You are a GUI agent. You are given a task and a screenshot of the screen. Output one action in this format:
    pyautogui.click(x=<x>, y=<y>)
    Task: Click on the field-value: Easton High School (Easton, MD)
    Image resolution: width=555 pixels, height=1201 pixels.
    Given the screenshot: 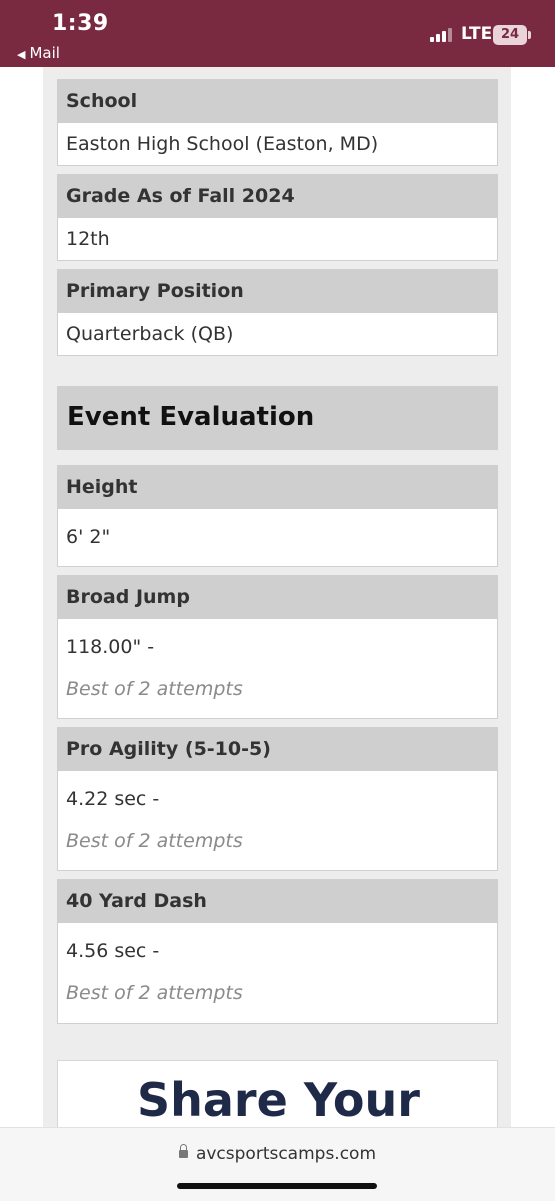 What is the action you would take?
    pyautogui.click(x=222, y=144)
    